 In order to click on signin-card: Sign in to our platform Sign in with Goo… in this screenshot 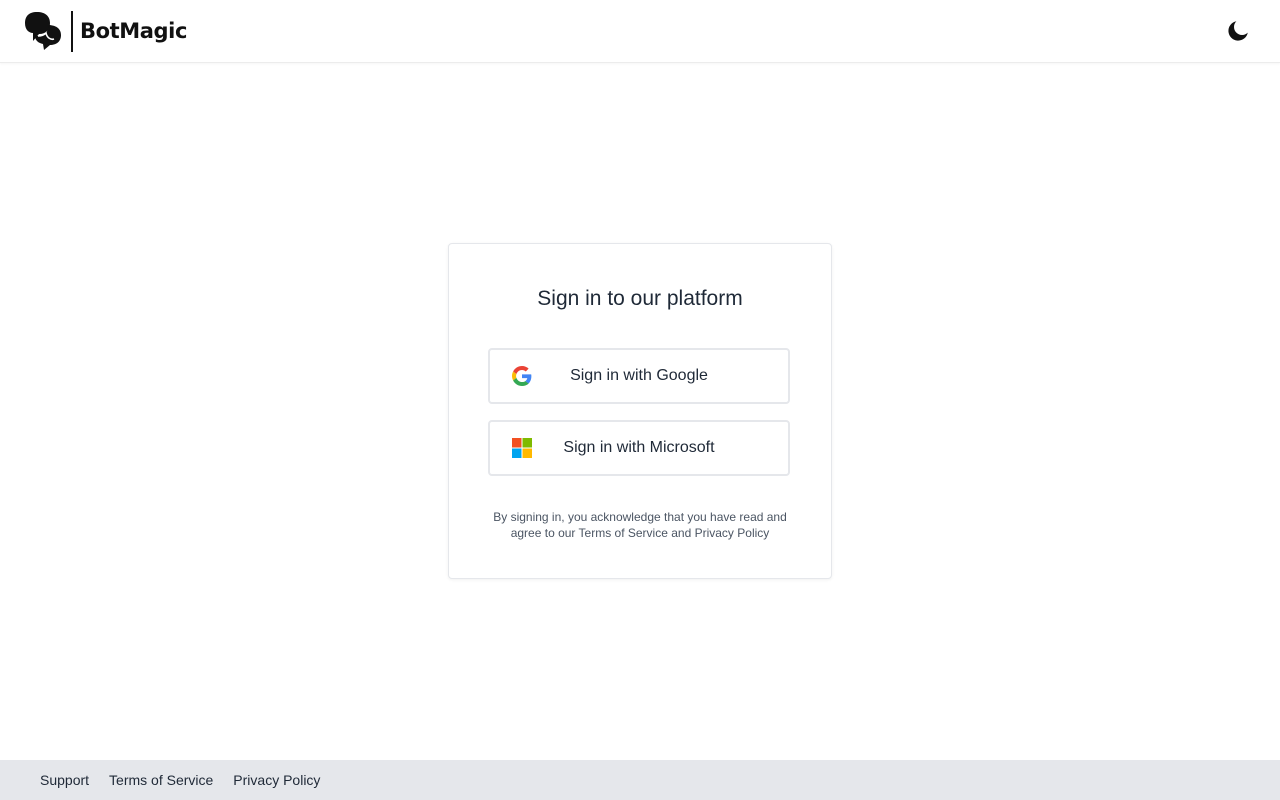, I will do `click(640, 411)`.